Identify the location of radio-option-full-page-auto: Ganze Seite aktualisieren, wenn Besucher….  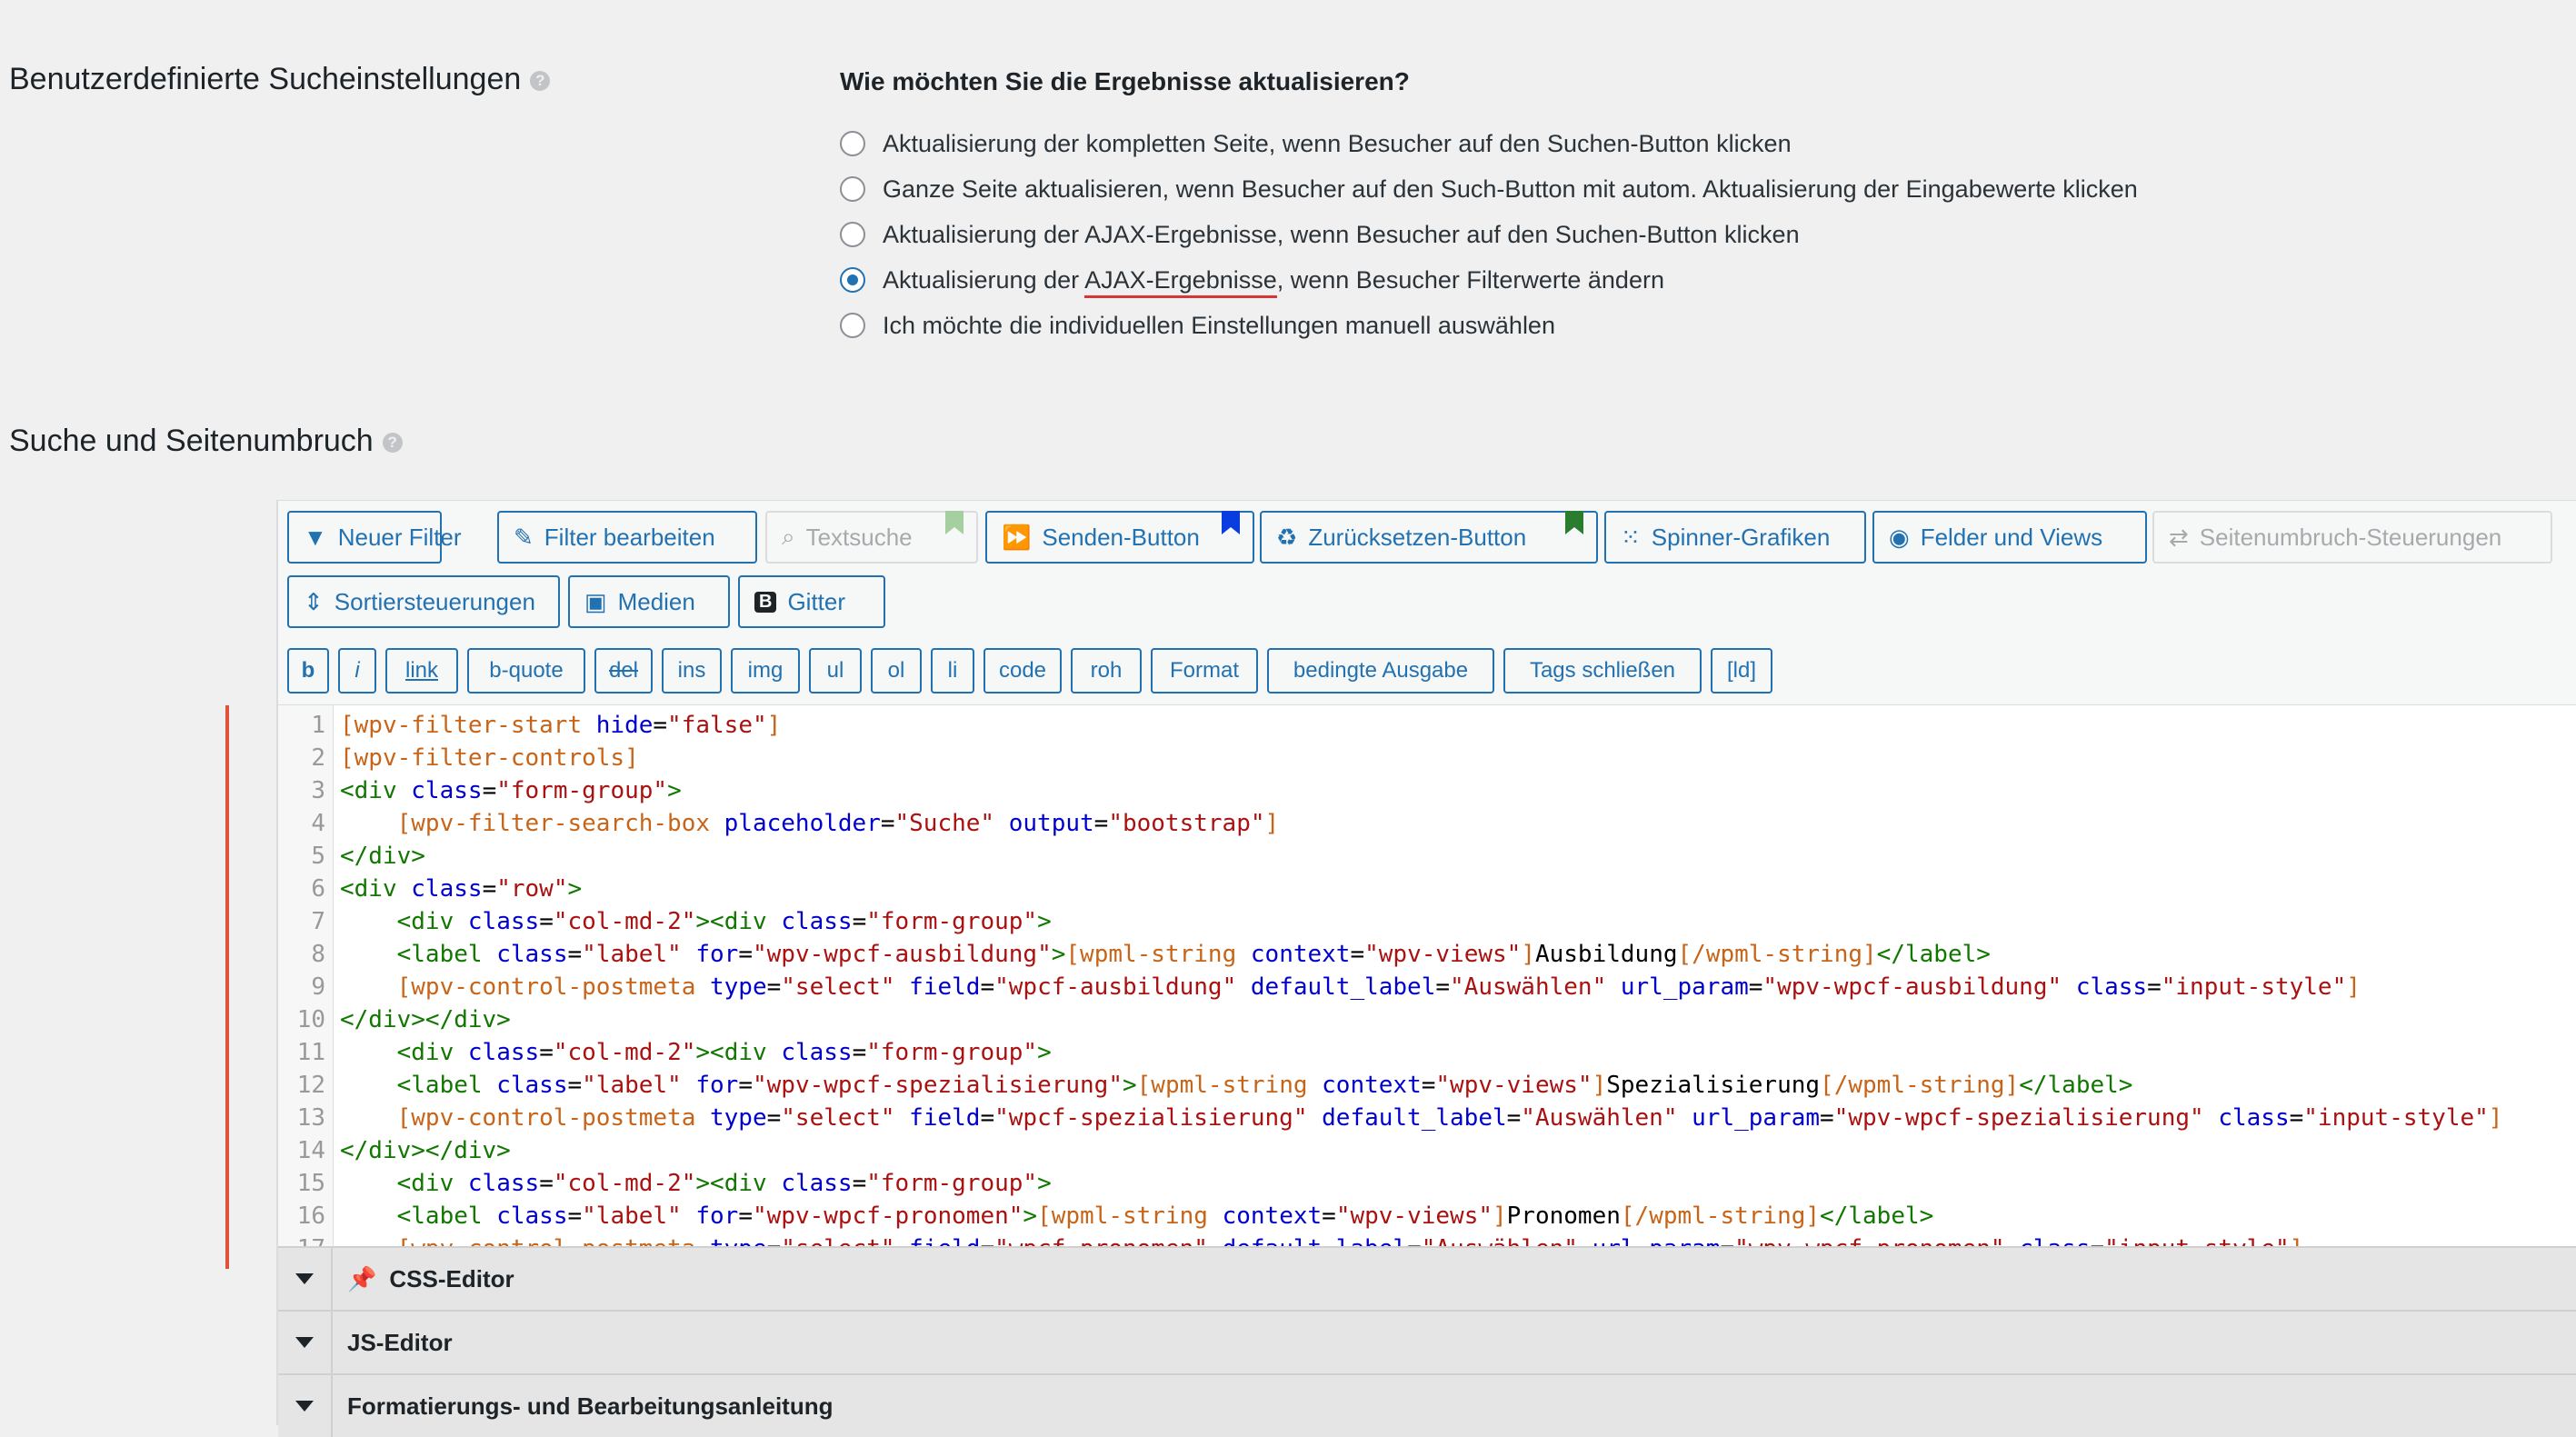
(1489, 189).